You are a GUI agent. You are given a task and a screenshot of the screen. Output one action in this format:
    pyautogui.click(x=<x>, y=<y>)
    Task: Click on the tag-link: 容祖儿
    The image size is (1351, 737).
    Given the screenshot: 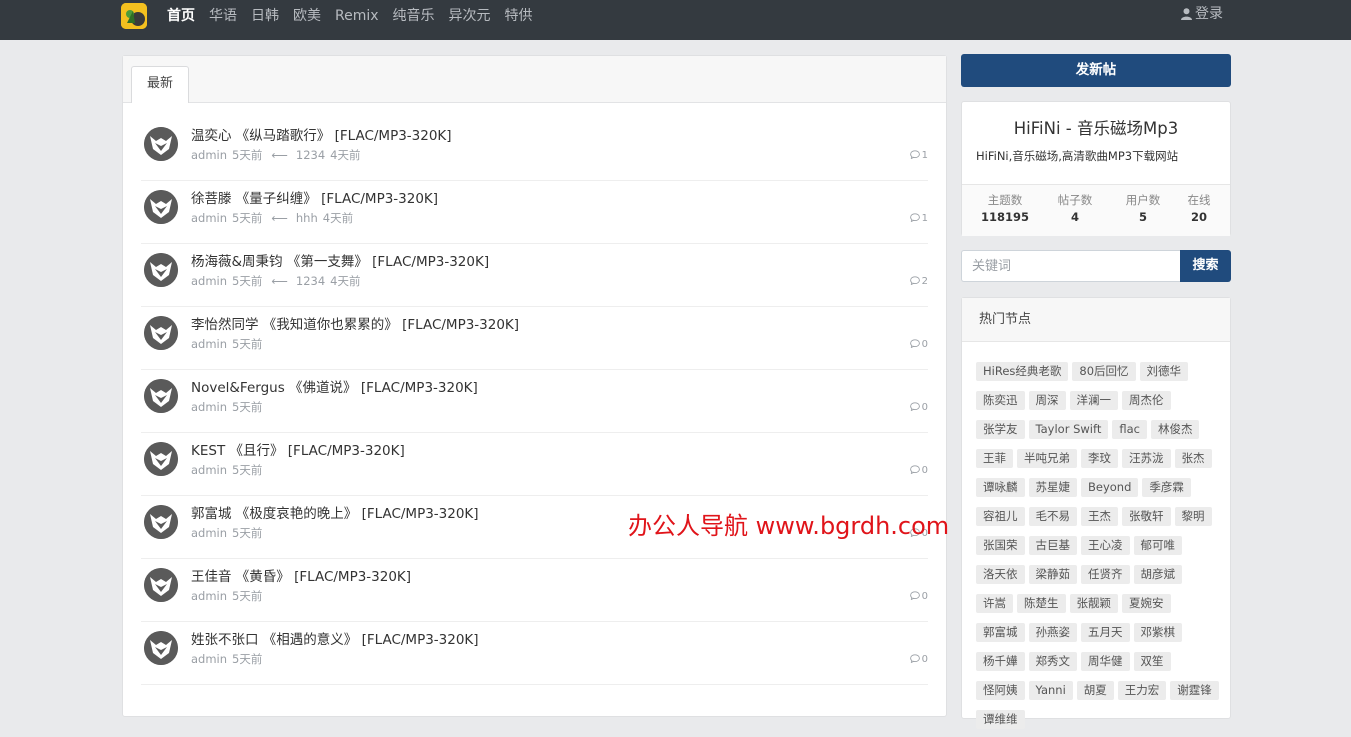 What is the action you would take?
    pyautogui.click(x=1000, y=516)
    